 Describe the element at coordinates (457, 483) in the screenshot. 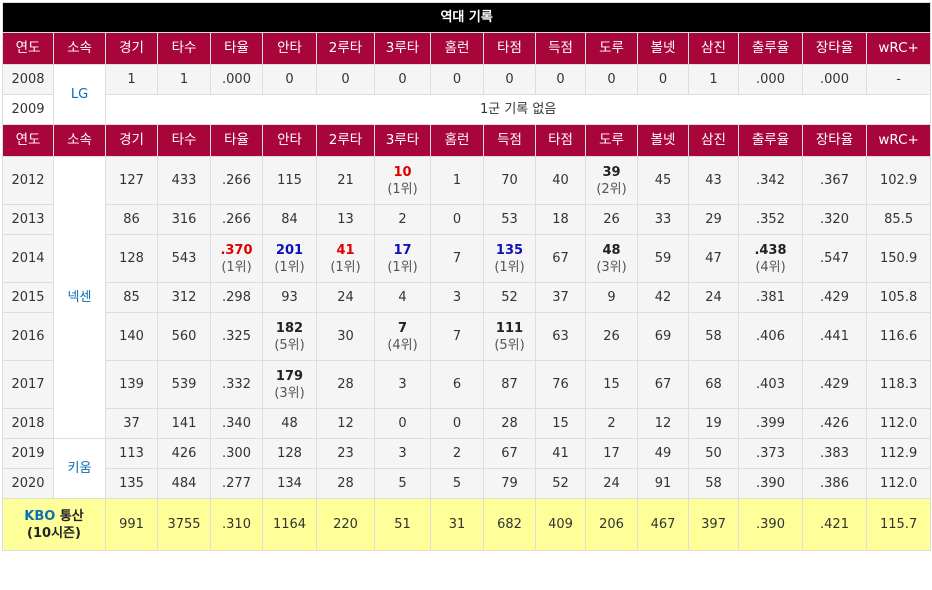

I see `stat-cell: 5` at that location.